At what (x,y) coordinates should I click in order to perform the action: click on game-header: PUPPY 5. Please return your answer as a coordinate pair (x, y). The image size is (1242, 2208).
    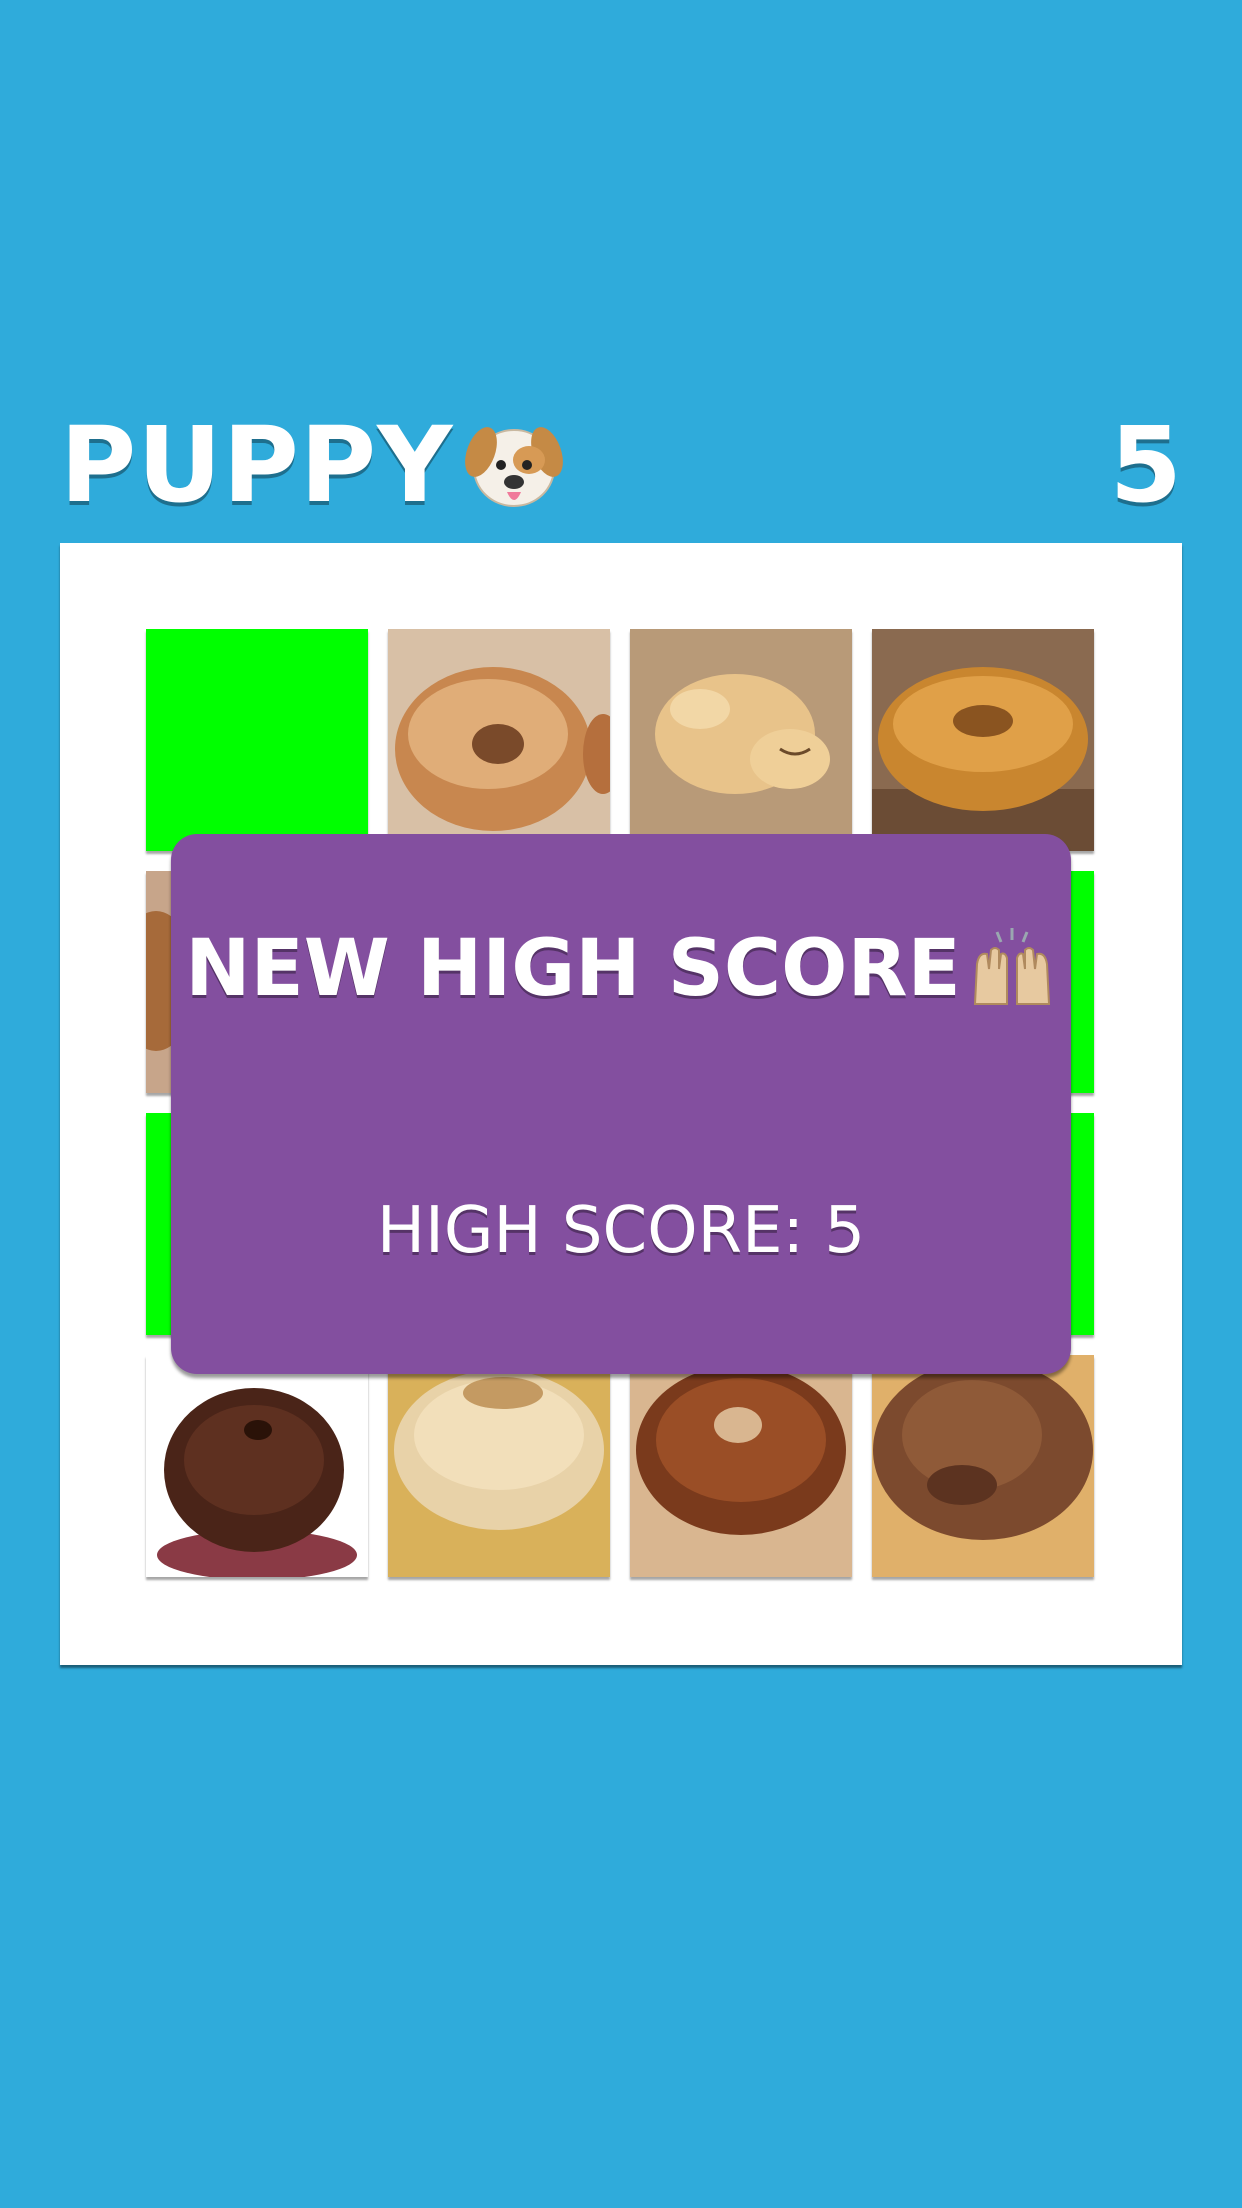
    Looking at the image, I should click on (621, 465).